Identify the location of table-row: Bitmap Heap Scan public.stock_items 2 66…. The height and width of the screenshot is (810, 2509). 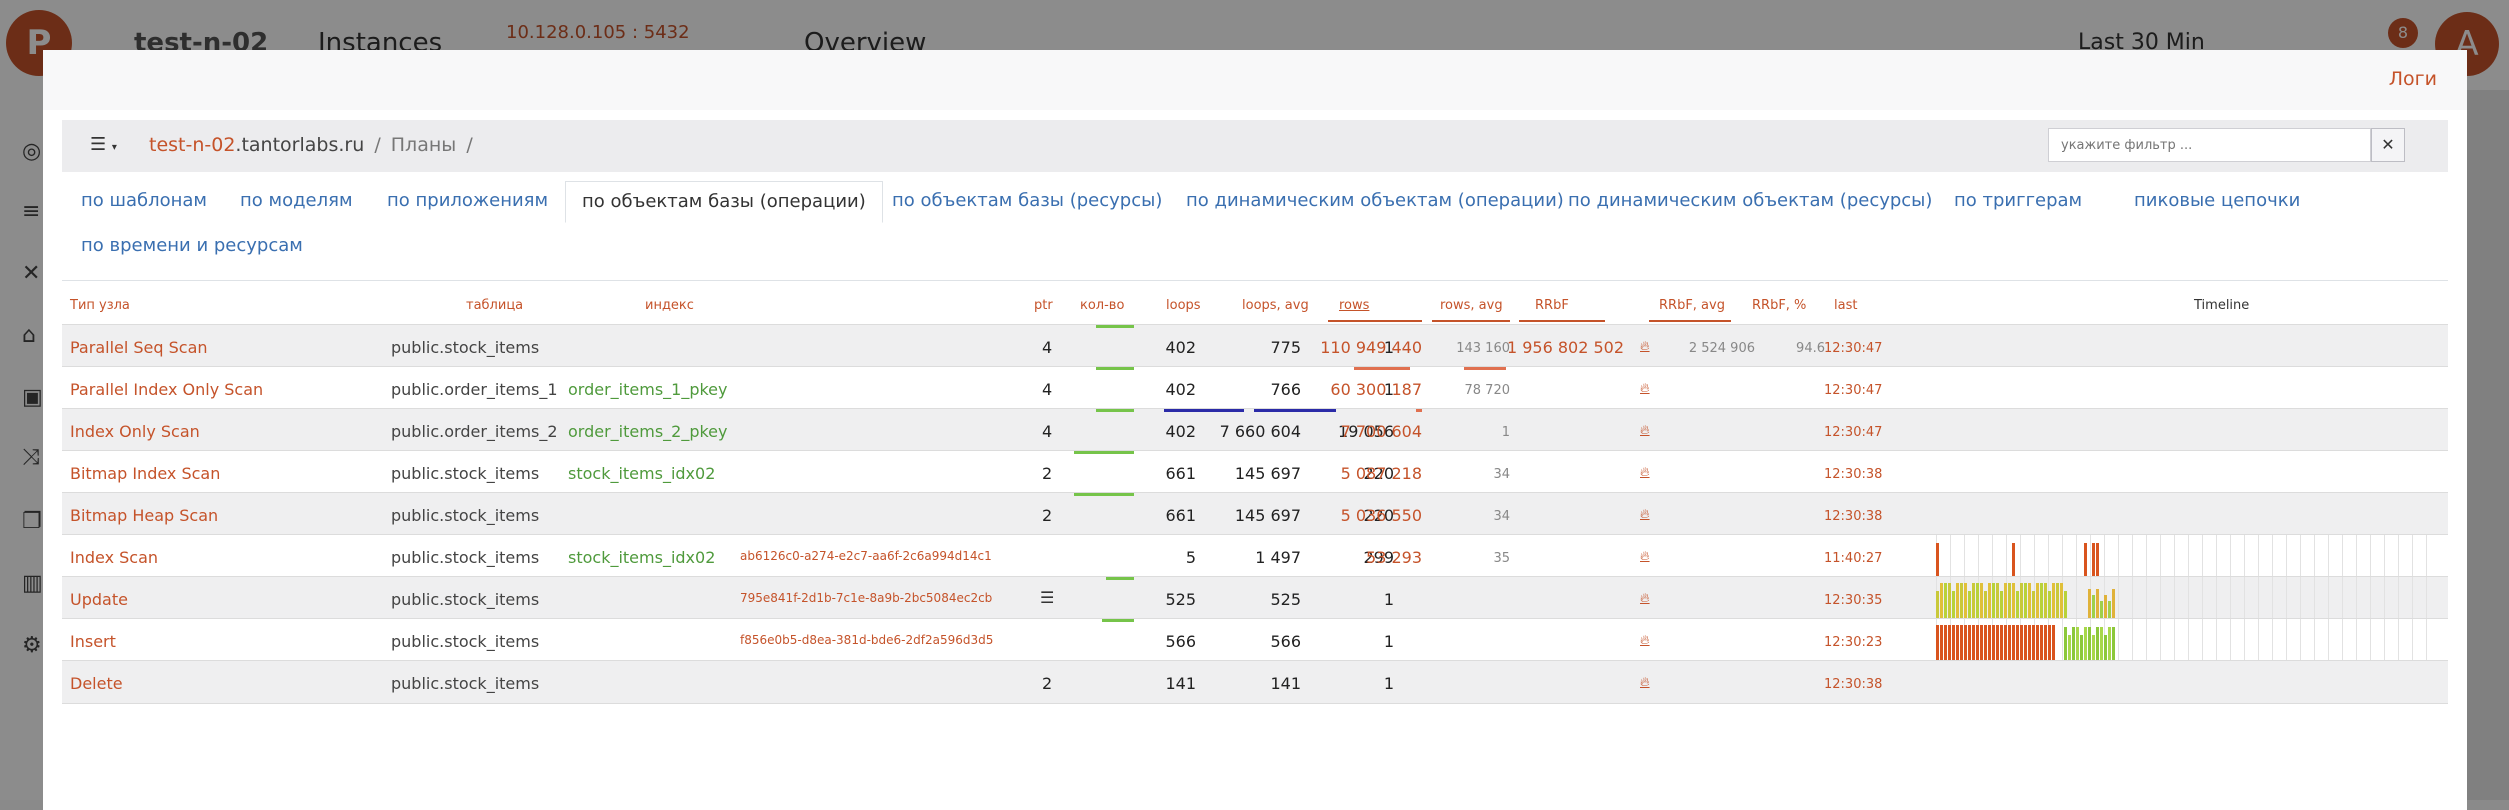
(1255, 513).